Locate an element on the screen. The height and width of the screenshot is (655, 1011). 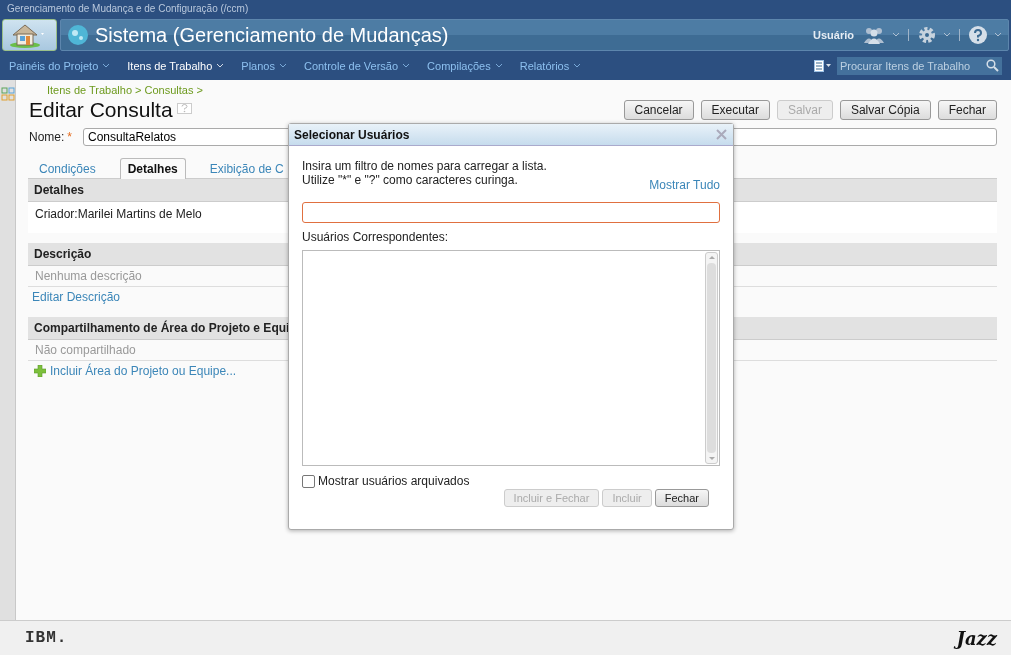
checkbox-label: Mostrar usuários arquivados is located at coordinates (394, 481).